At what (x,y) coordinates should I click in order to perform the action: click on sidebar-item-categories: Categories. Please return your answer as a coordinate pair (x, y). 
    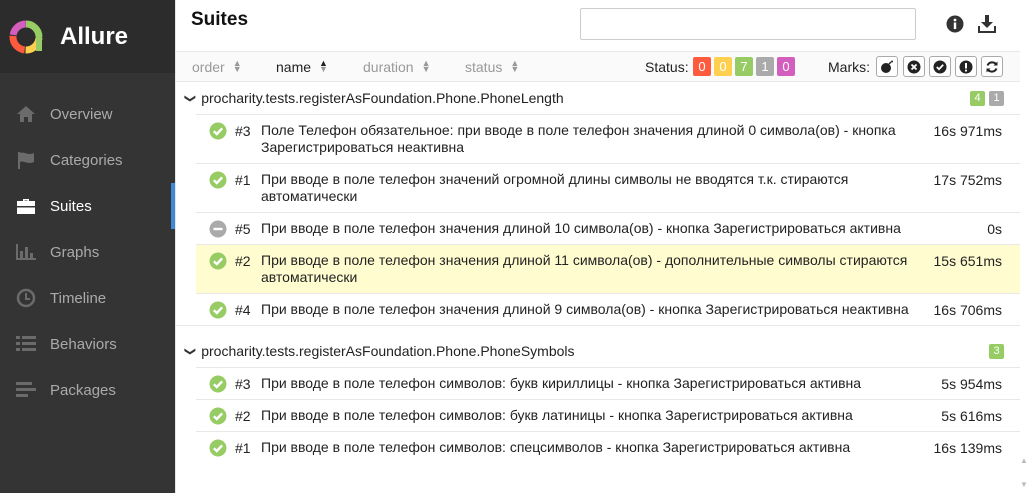
    Looking at the image, I should click on (87, 160).